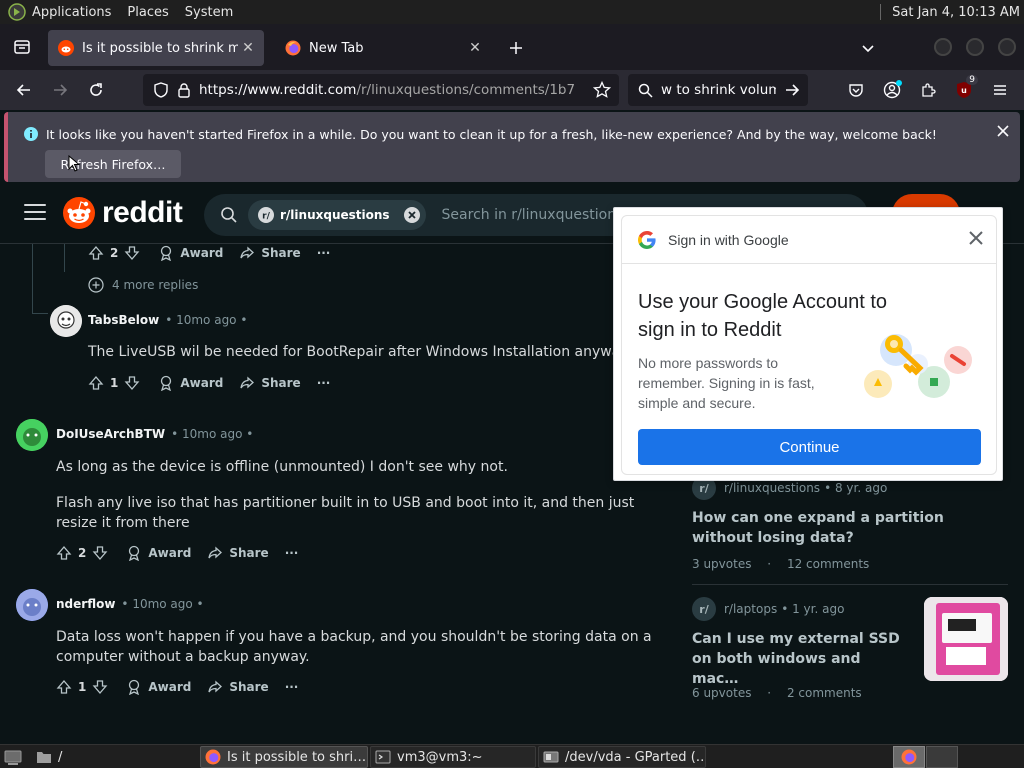  Describe the element at coordinates (964, 90) in the screenshot. I see `ublock-button: u 9` at that location.